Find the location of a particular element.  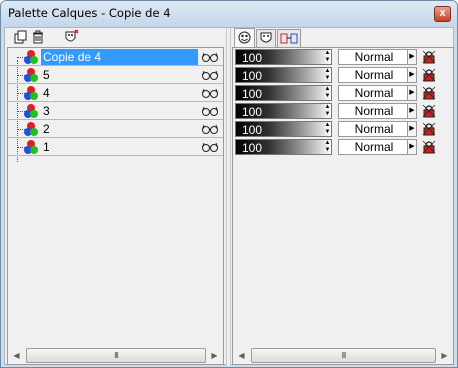

layer-name: 5 is located at coordinates (46, 75).